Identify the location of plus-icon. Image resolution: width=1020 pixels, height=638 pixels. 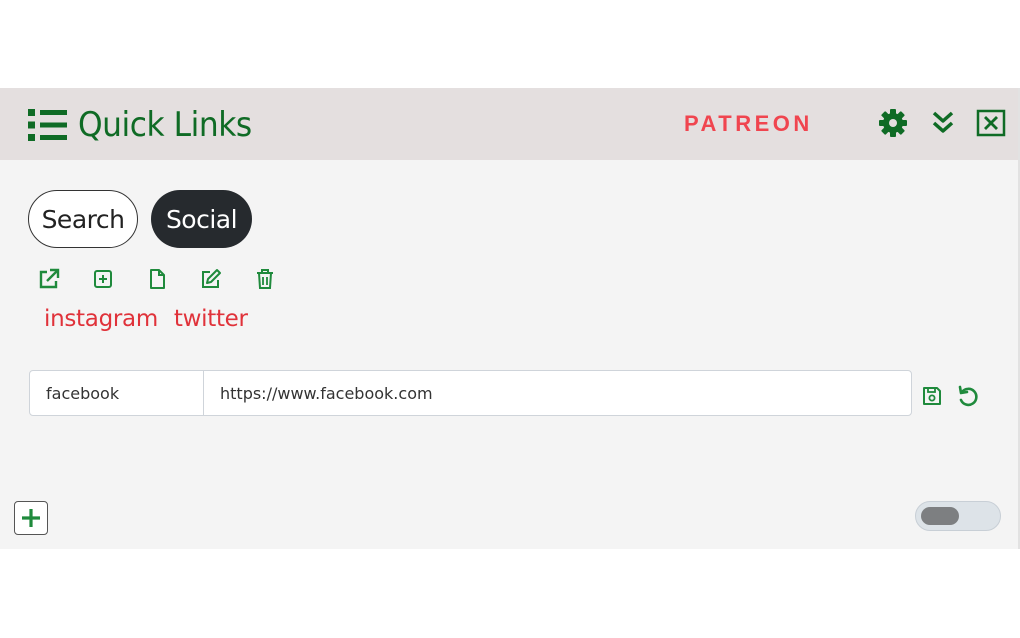
(31, 518).